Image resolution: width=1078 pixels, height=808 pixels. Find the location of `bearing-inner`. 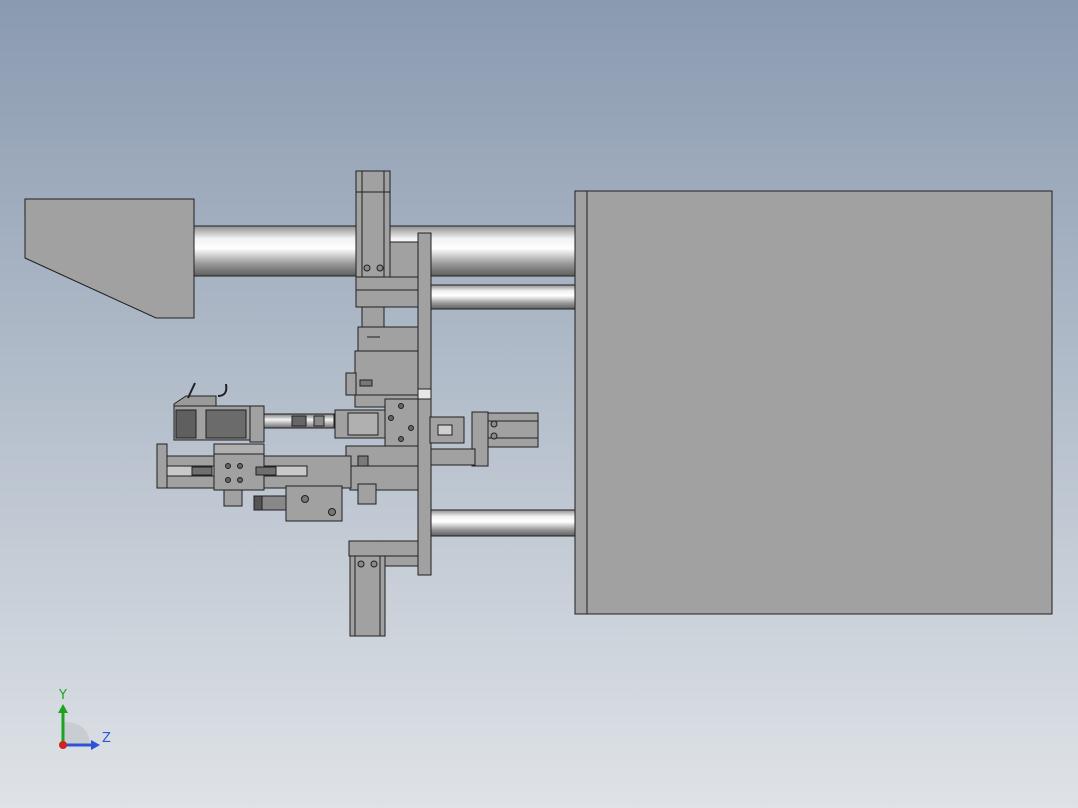

bearing-inner is located at coordinates (363, 424).